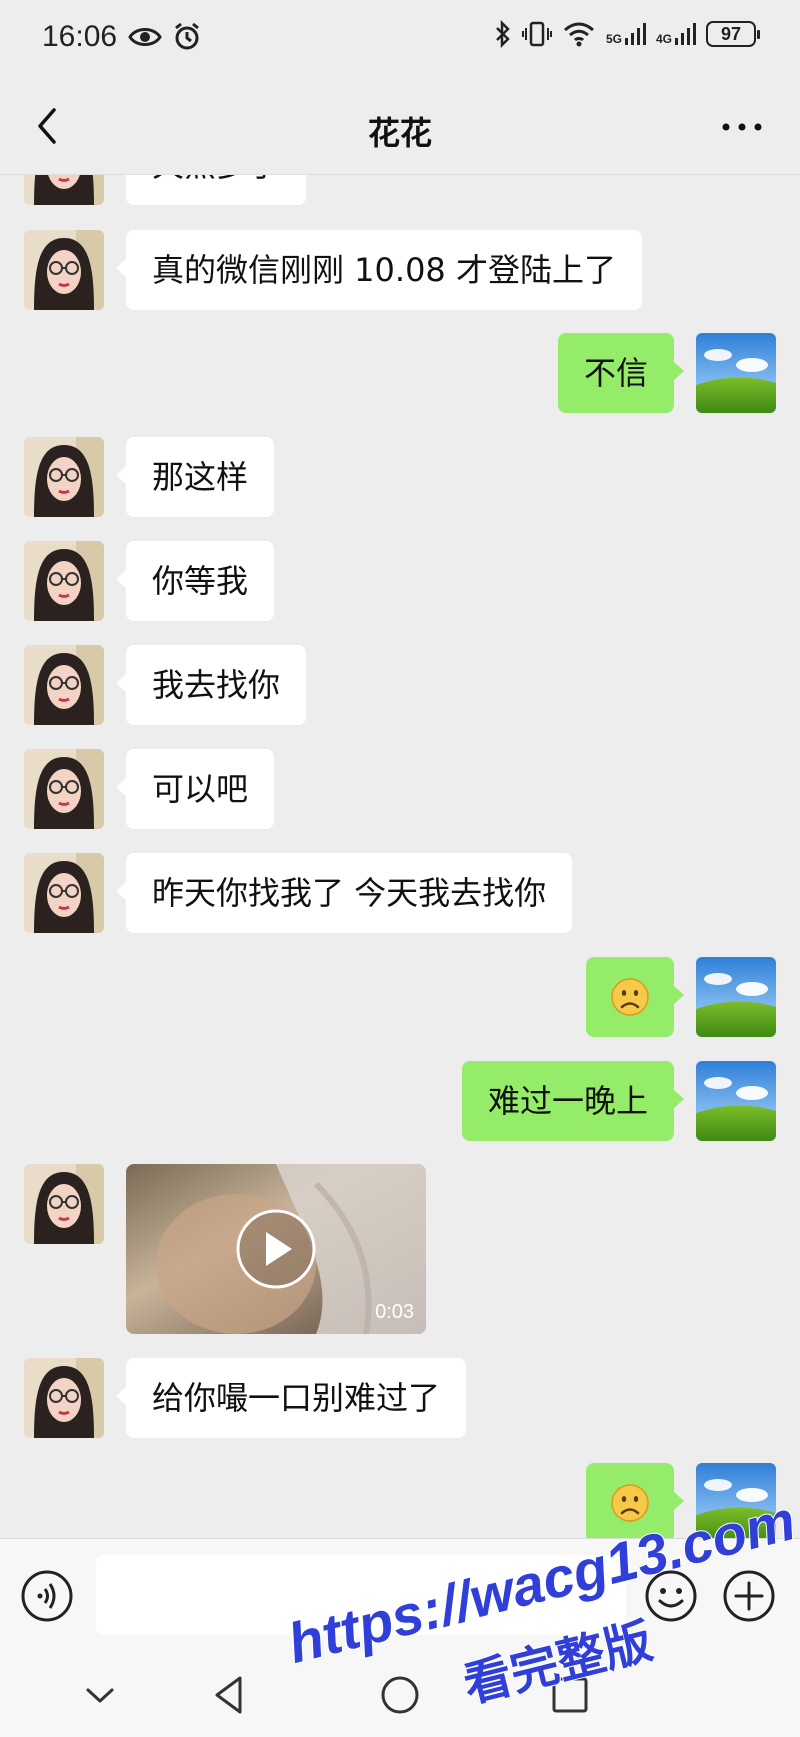 This screenshot has width=800, height=1737. Describe the element at coordinates (276, 1249) in the screenshot. I see `video-message-thumbnail: 0:03` at that location.